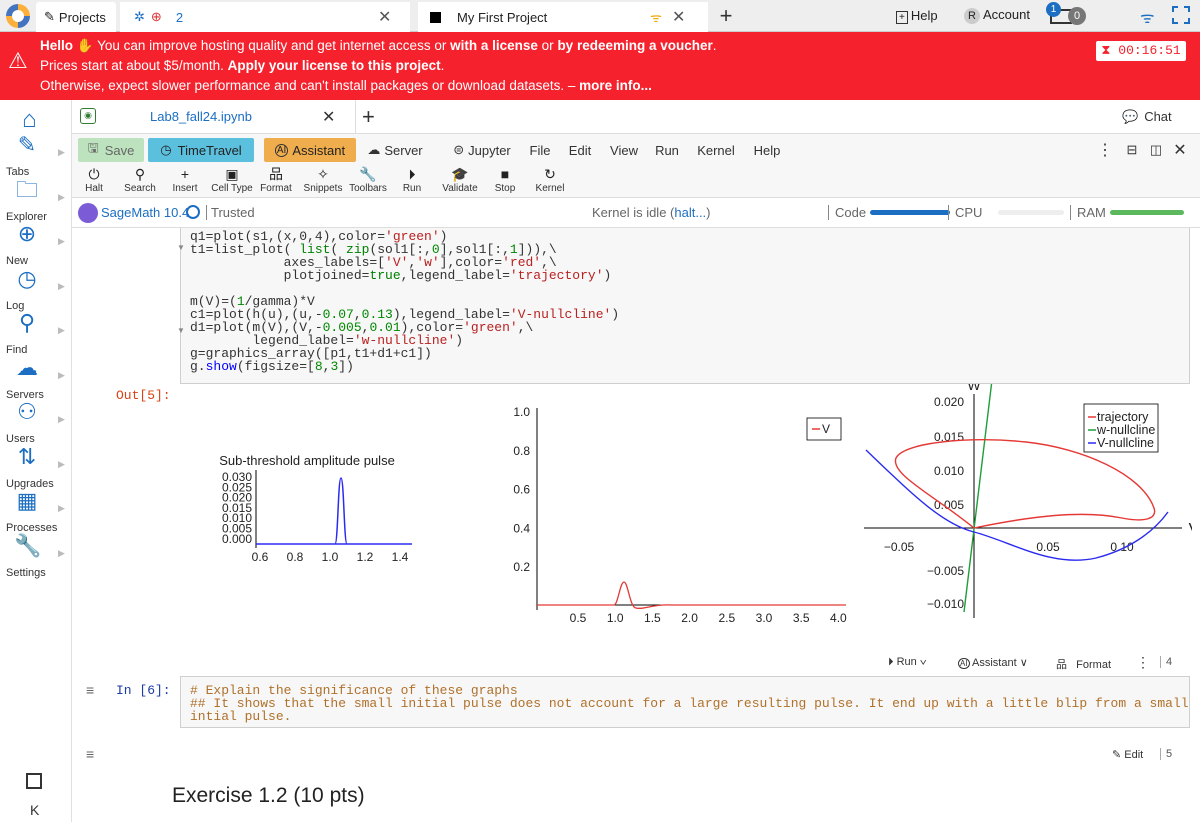 Image resolution: width=1200 pixels, height=822 pixels. What do you see at coordinates (634, 45) in the screenshot?
I see `voucher-link: by redeeming a voucher` at bounding box center [634, 45].